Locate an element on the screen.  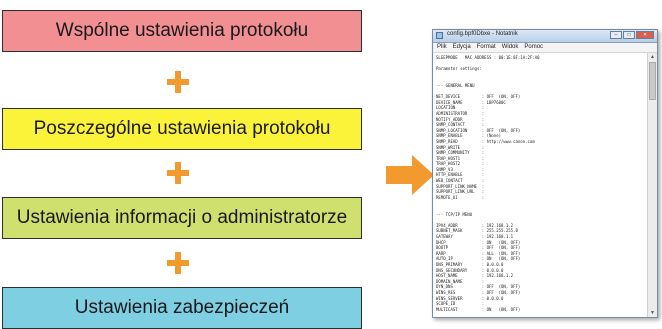
scroll-down-icon: ▼ is located at coordinates (652, 313).